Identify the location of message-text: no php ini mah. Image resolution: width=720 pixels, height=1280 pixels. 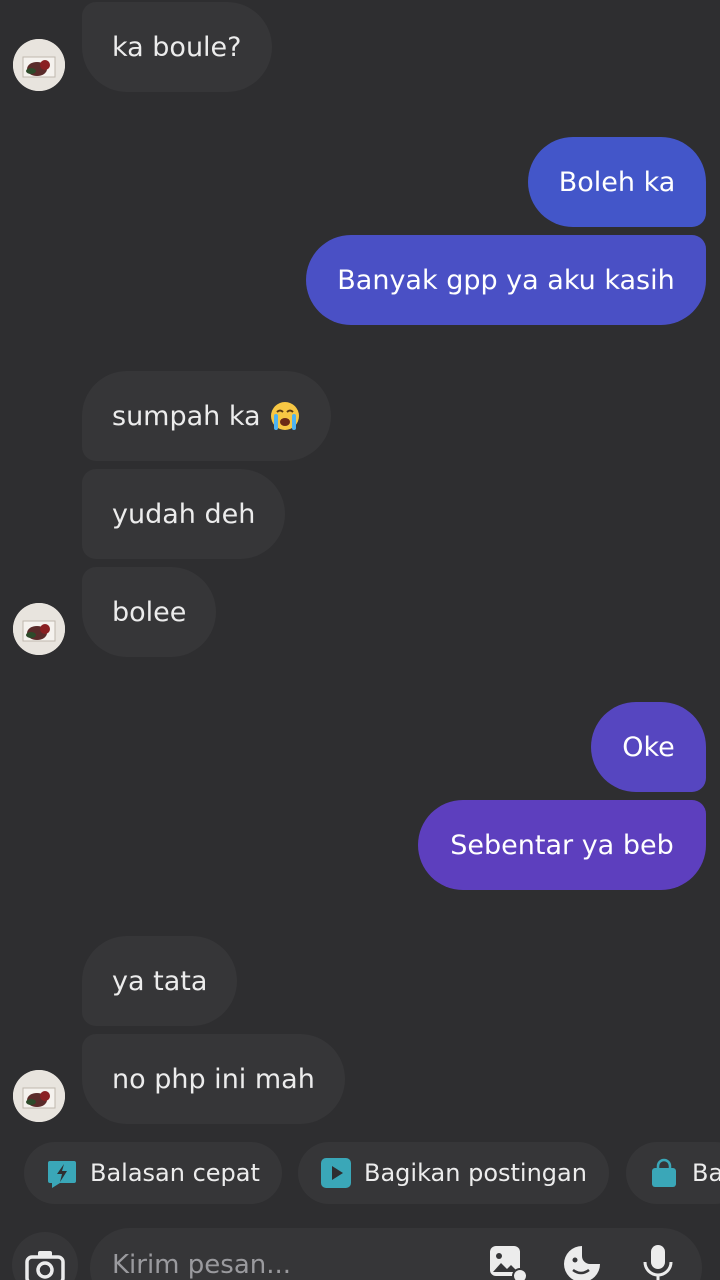
(213, 1079).